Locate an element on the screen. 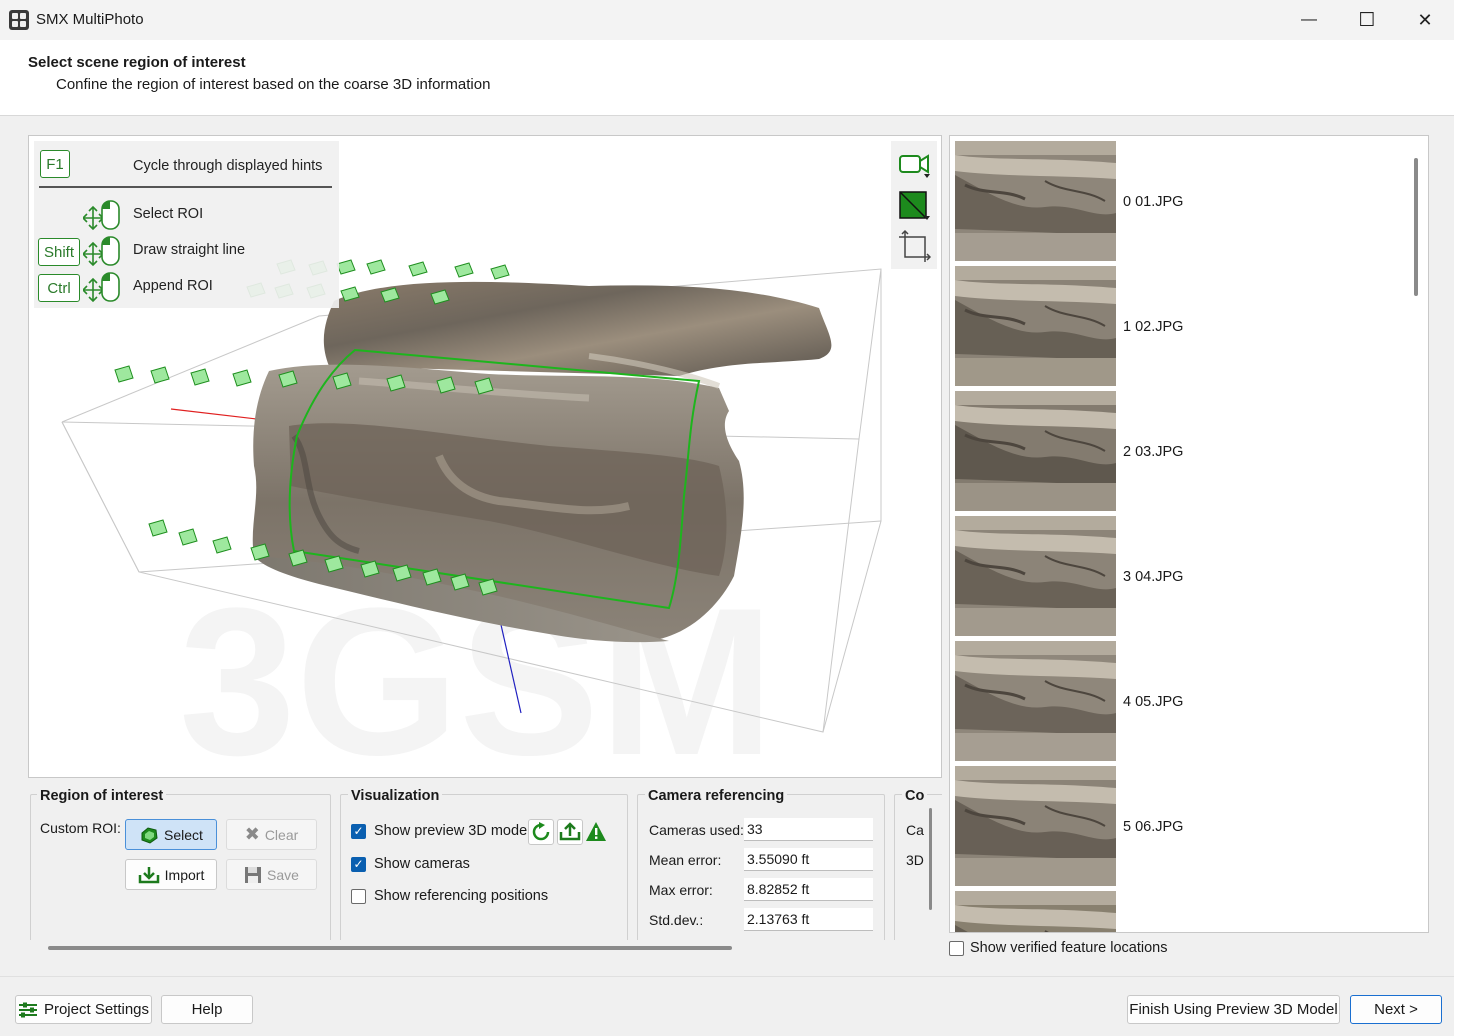 This screenshot has height=1036, width=1458. video-camera-icon is located at coordinates (914, 166).